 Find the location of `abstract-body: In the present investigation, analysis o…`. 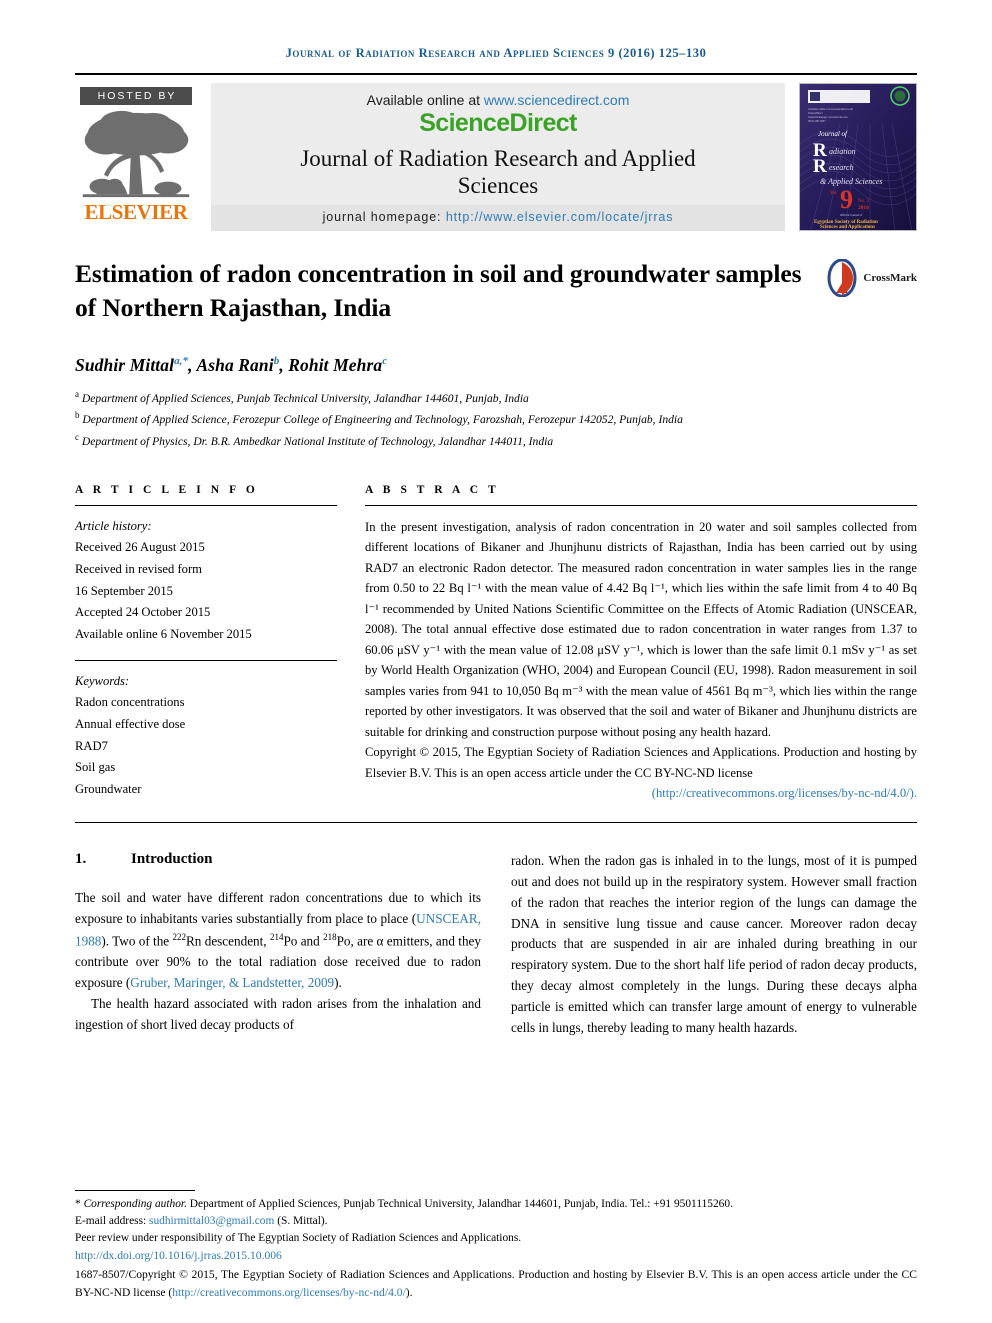

abstract-body: In the present investigation, analysis o… is located at coordinates (641, 660).